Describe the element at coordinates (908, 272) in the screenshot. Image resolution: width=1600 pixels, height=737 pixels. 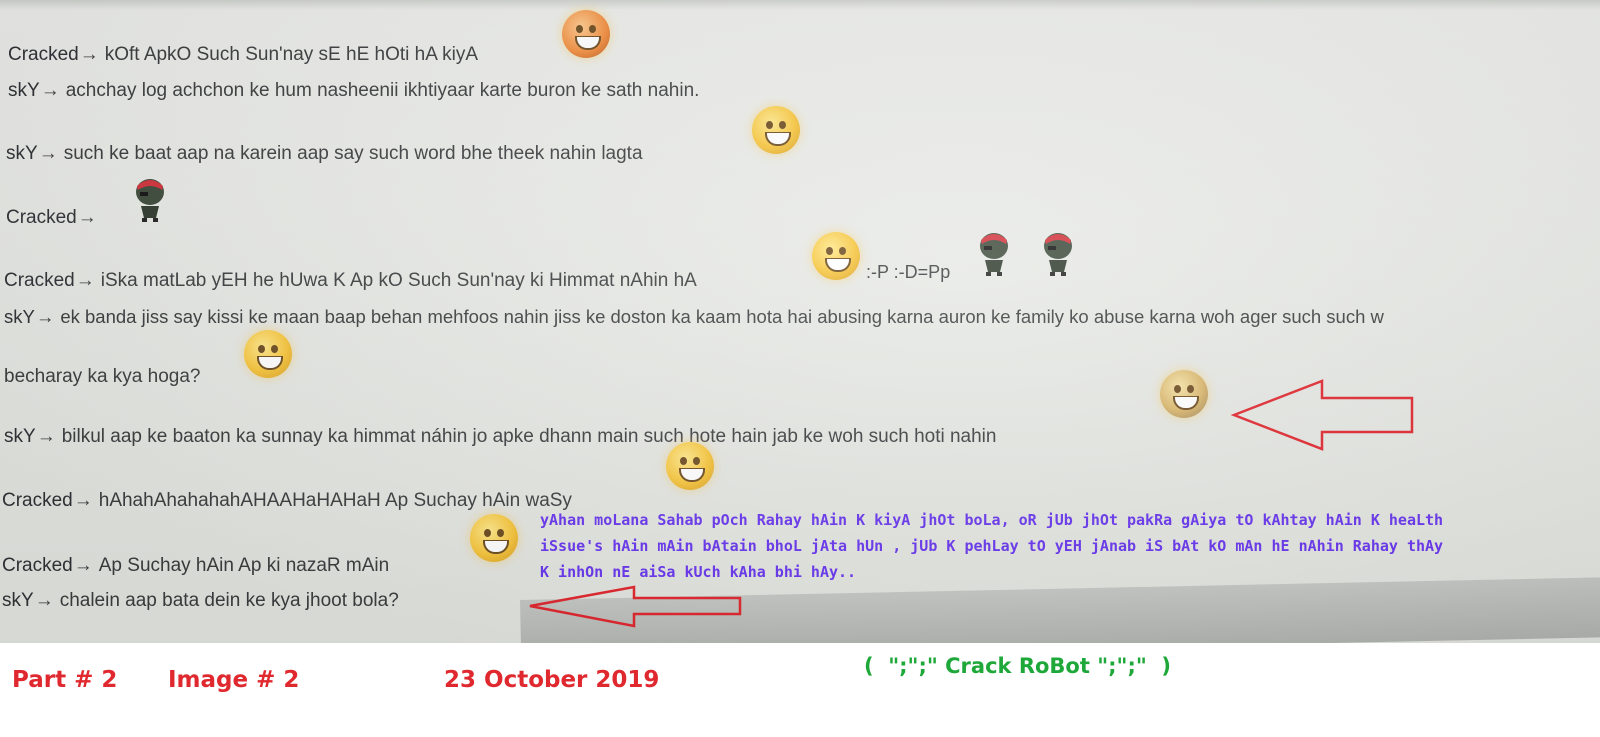
I see `emoticon-codes: :-P :-D=Pp` at that location.